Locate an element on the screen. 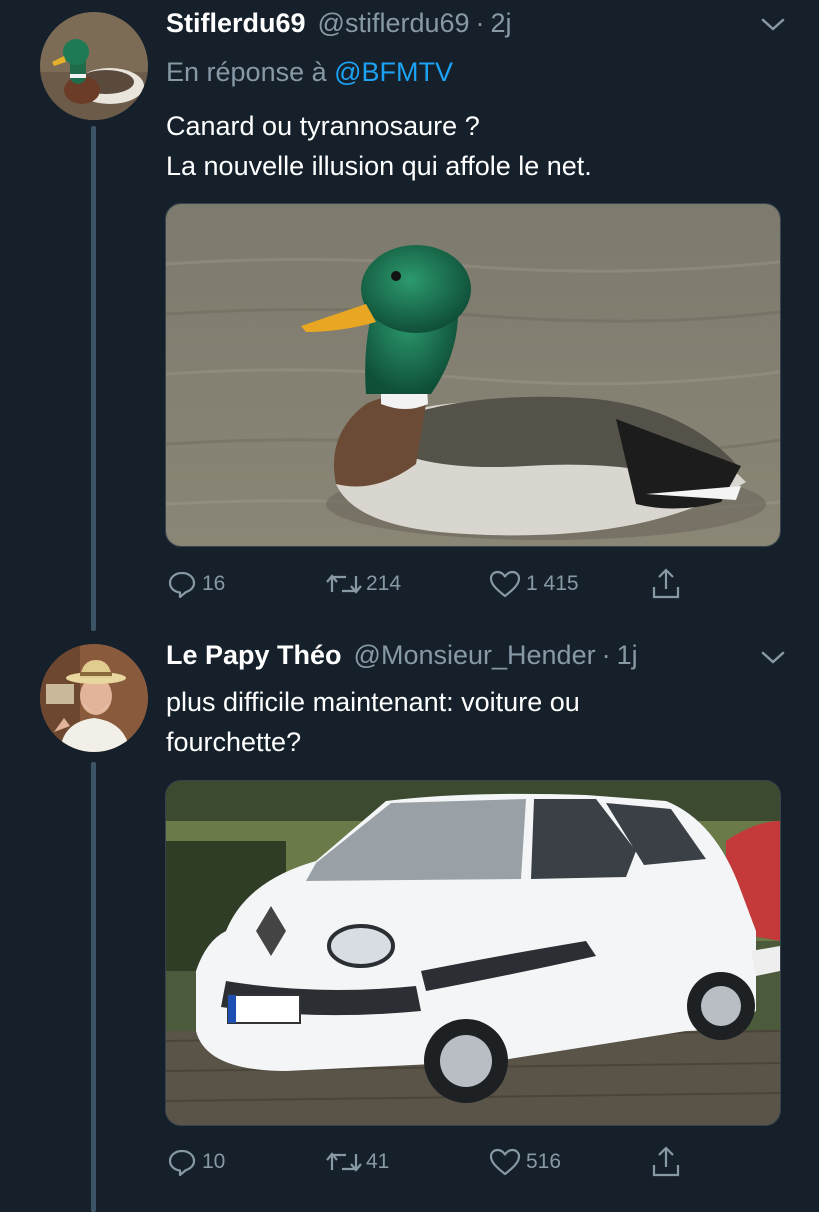  tweet-text-line: fourchette? is located at coordinates (234, 742).